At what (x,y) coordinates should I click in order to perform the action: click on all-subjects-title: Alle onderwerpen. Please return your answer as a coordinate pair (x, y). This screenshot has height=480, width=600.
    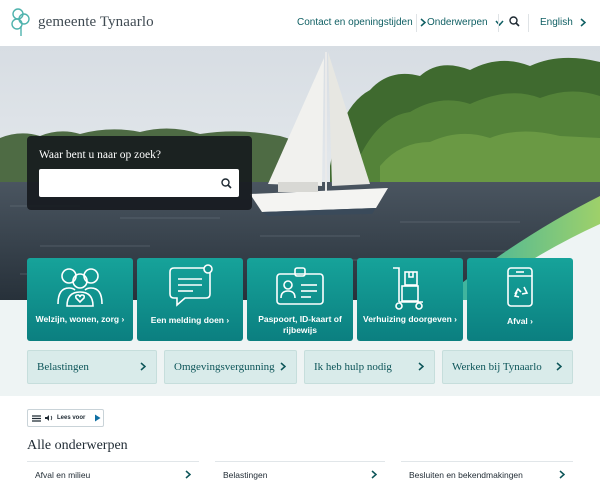
    Looking at the image, I should click on (77, 445).